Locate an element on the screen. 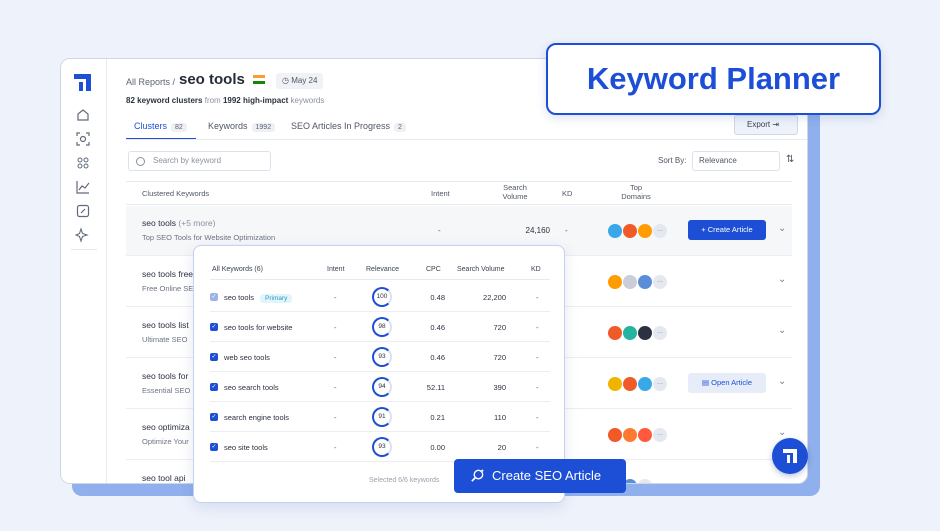  header-relevance: Relevance is located at coordinates (383, 269).